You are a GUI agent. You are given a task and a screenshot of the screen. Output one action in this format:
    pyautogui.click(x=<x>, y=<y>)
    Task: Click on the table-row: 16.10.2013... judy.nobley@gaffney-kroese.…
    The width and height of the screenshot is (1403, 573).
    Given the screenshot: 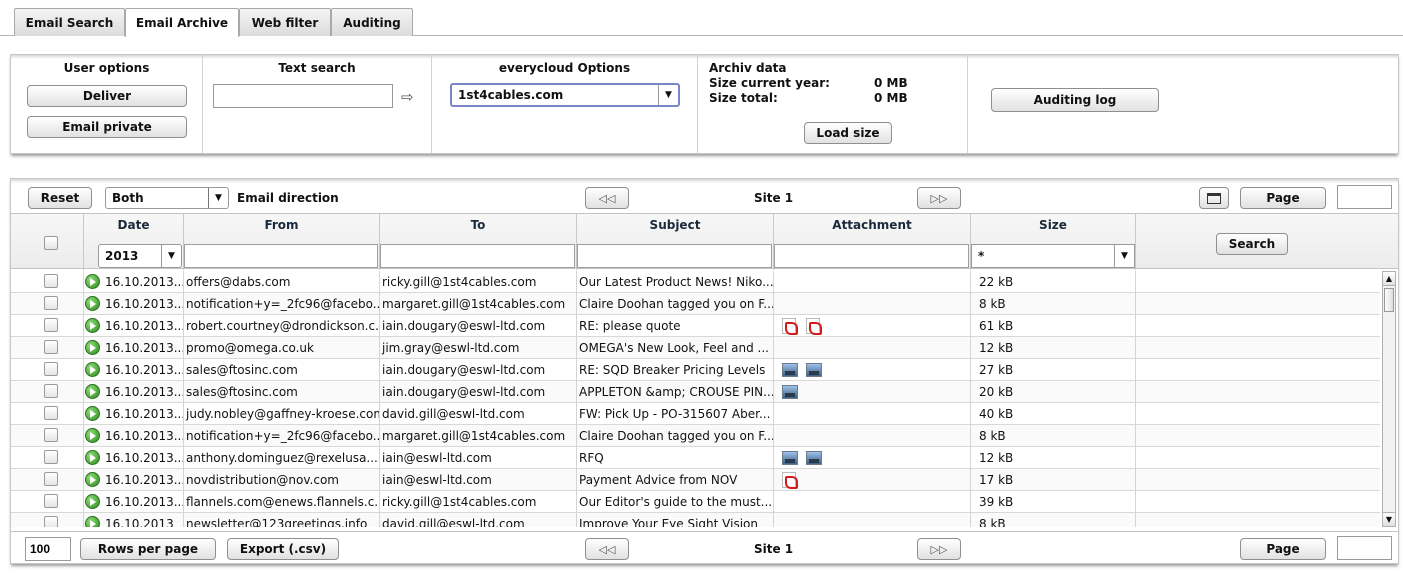 What is the action you would take?
    pyautogui.click(x=695, y=414)
    